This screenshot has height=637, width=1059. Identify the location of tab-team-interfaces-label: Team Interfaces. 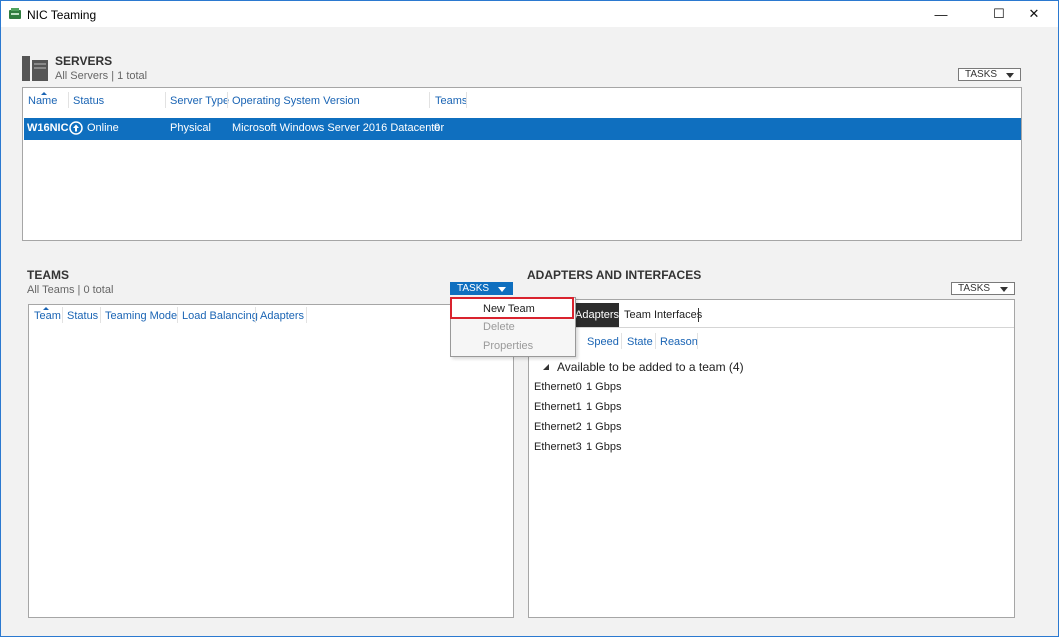
(663, 315).